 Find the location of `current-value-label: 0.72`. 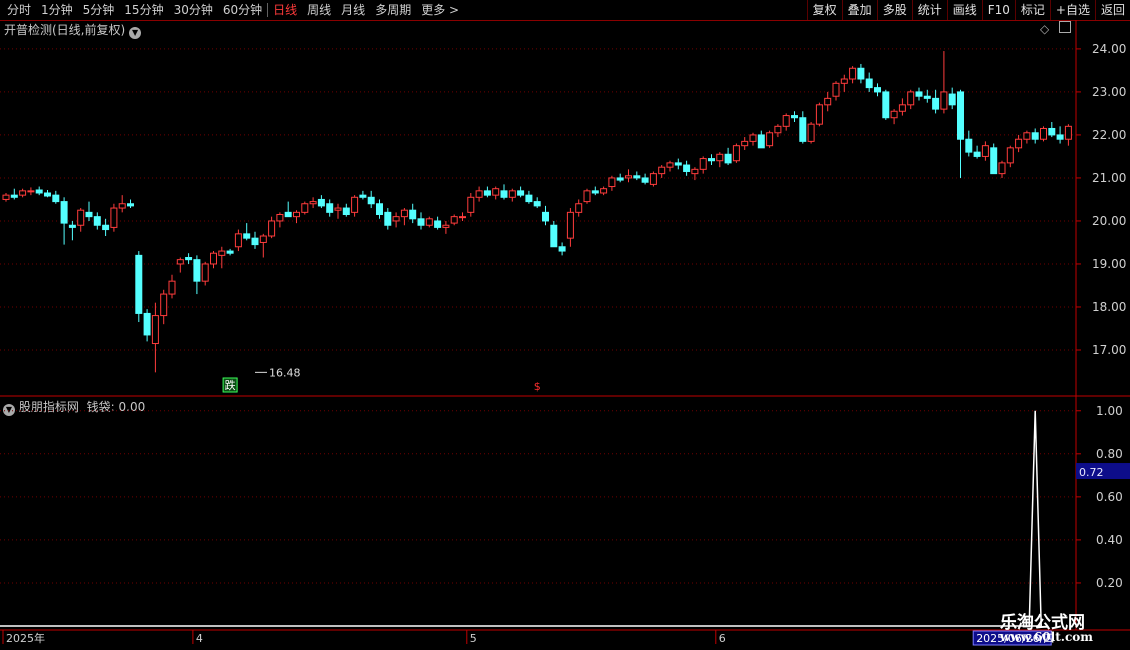

current-value-label: 0.72 is located at coordinates (1091, 472).